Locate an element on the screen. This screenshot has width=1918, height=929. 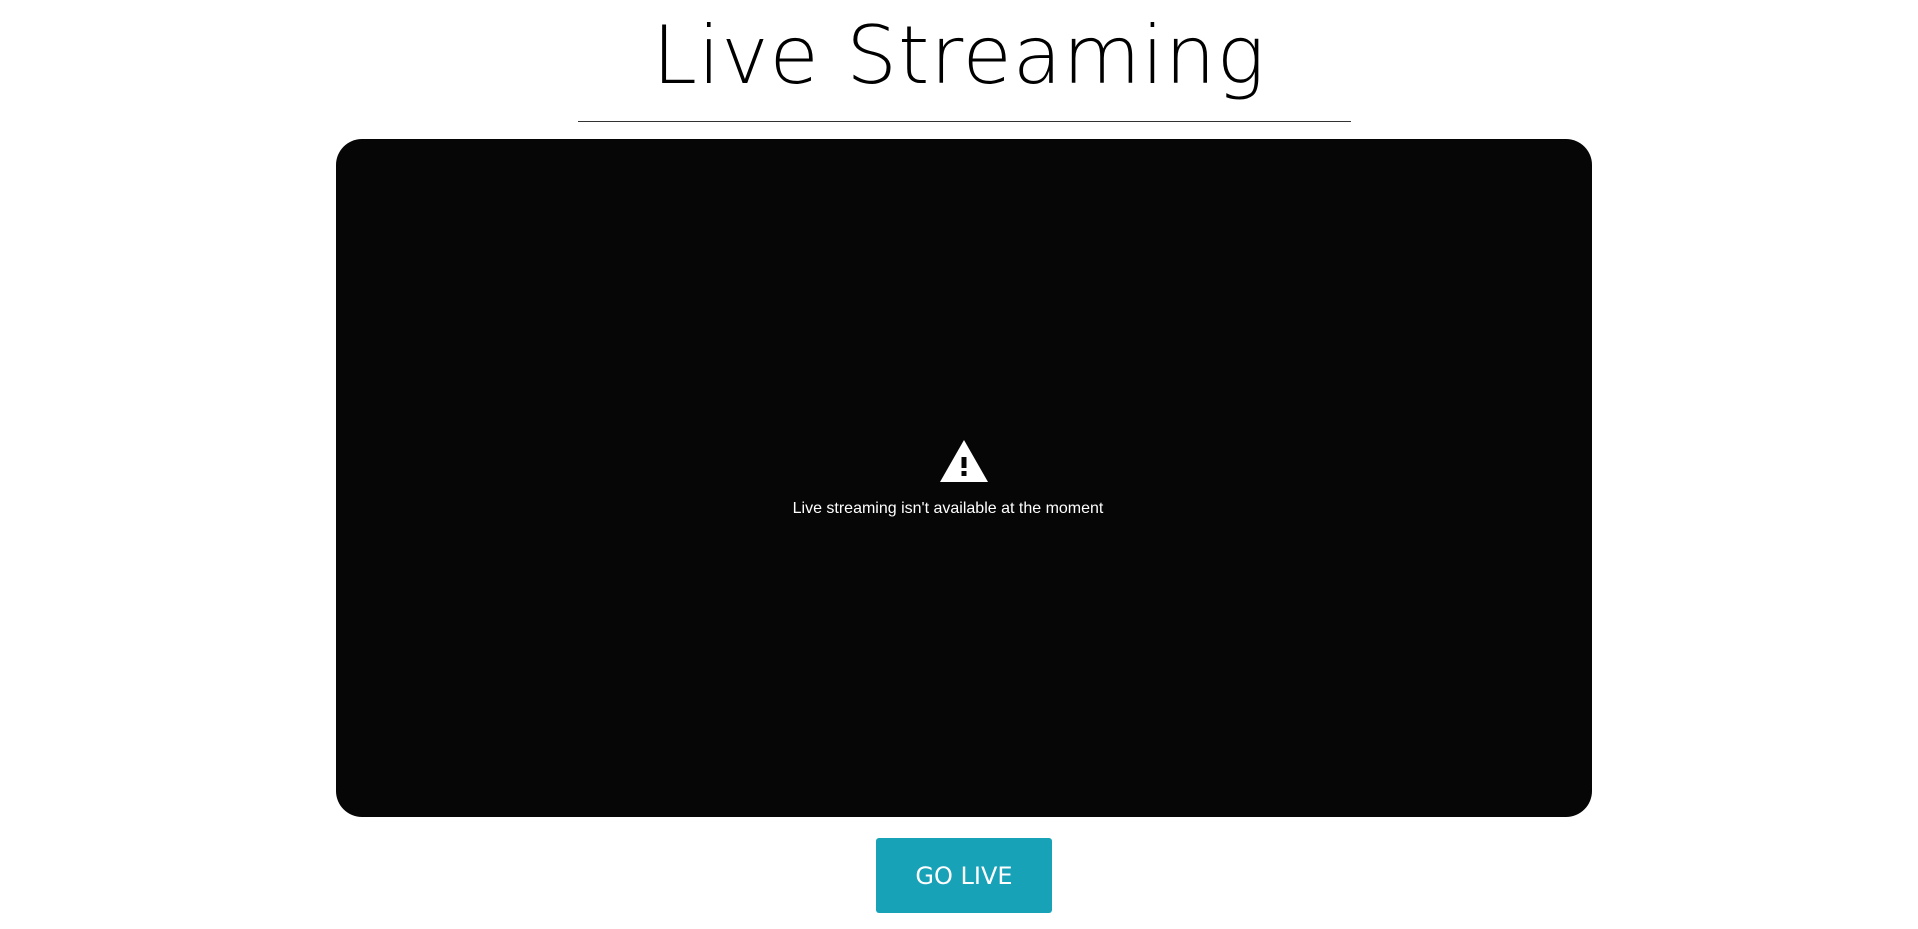
page-title: Live Streaming is located at coordinates (959, 55).